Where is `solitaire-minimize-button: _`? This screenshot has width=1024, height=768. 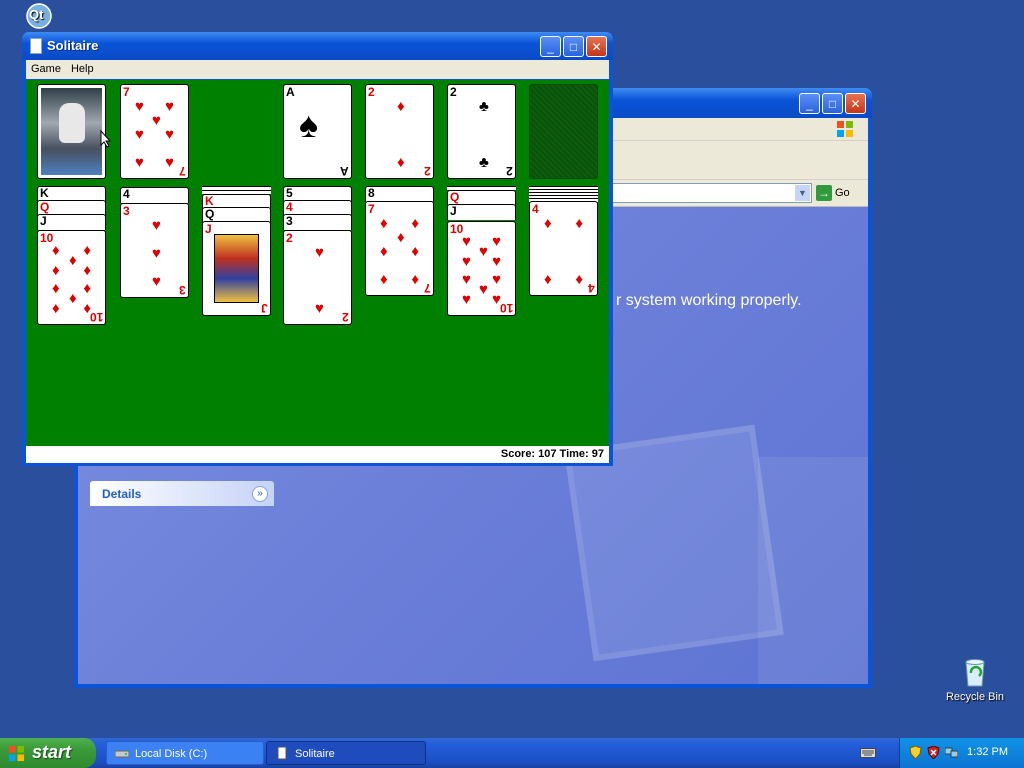 solitaire-minimize-button: _ is located at coordinates (550, 46).